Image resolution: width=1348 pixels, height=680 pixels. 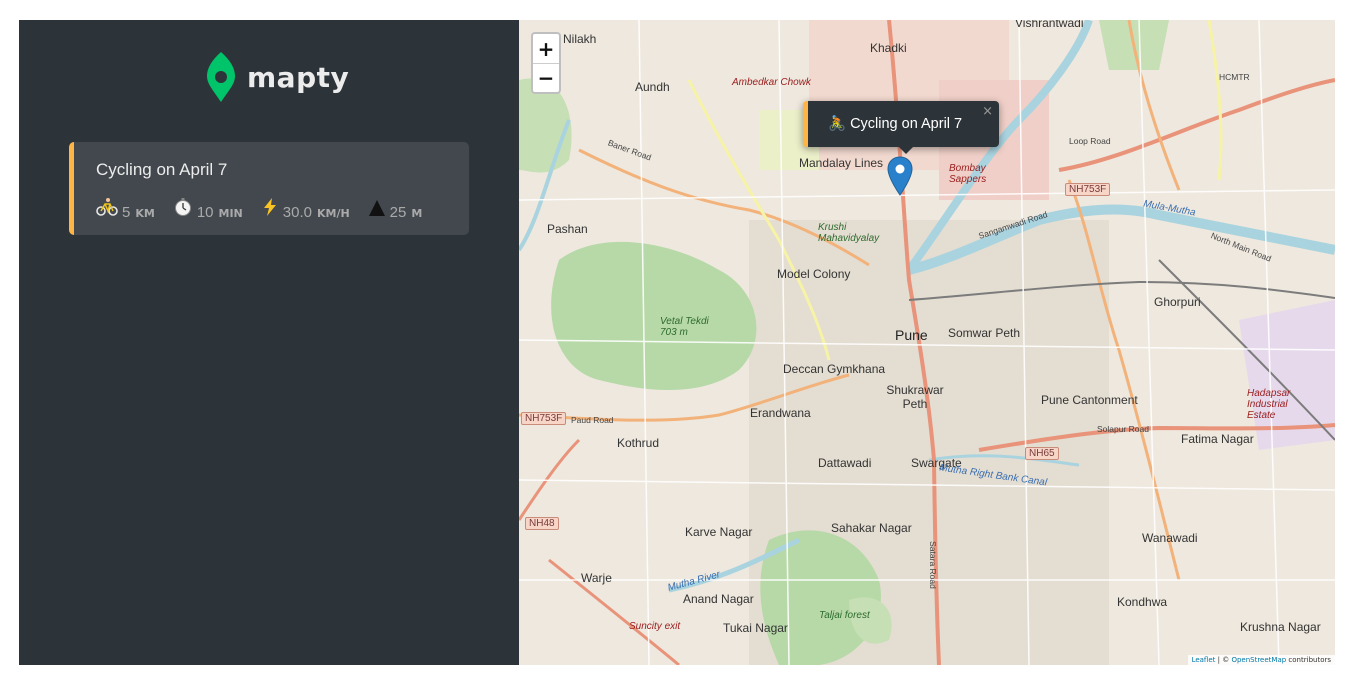 What do you see at coordinates (844, 615) in the screenshot?
I see `map-label-taljai: Taljai forest` at bounding box center [844, 615].